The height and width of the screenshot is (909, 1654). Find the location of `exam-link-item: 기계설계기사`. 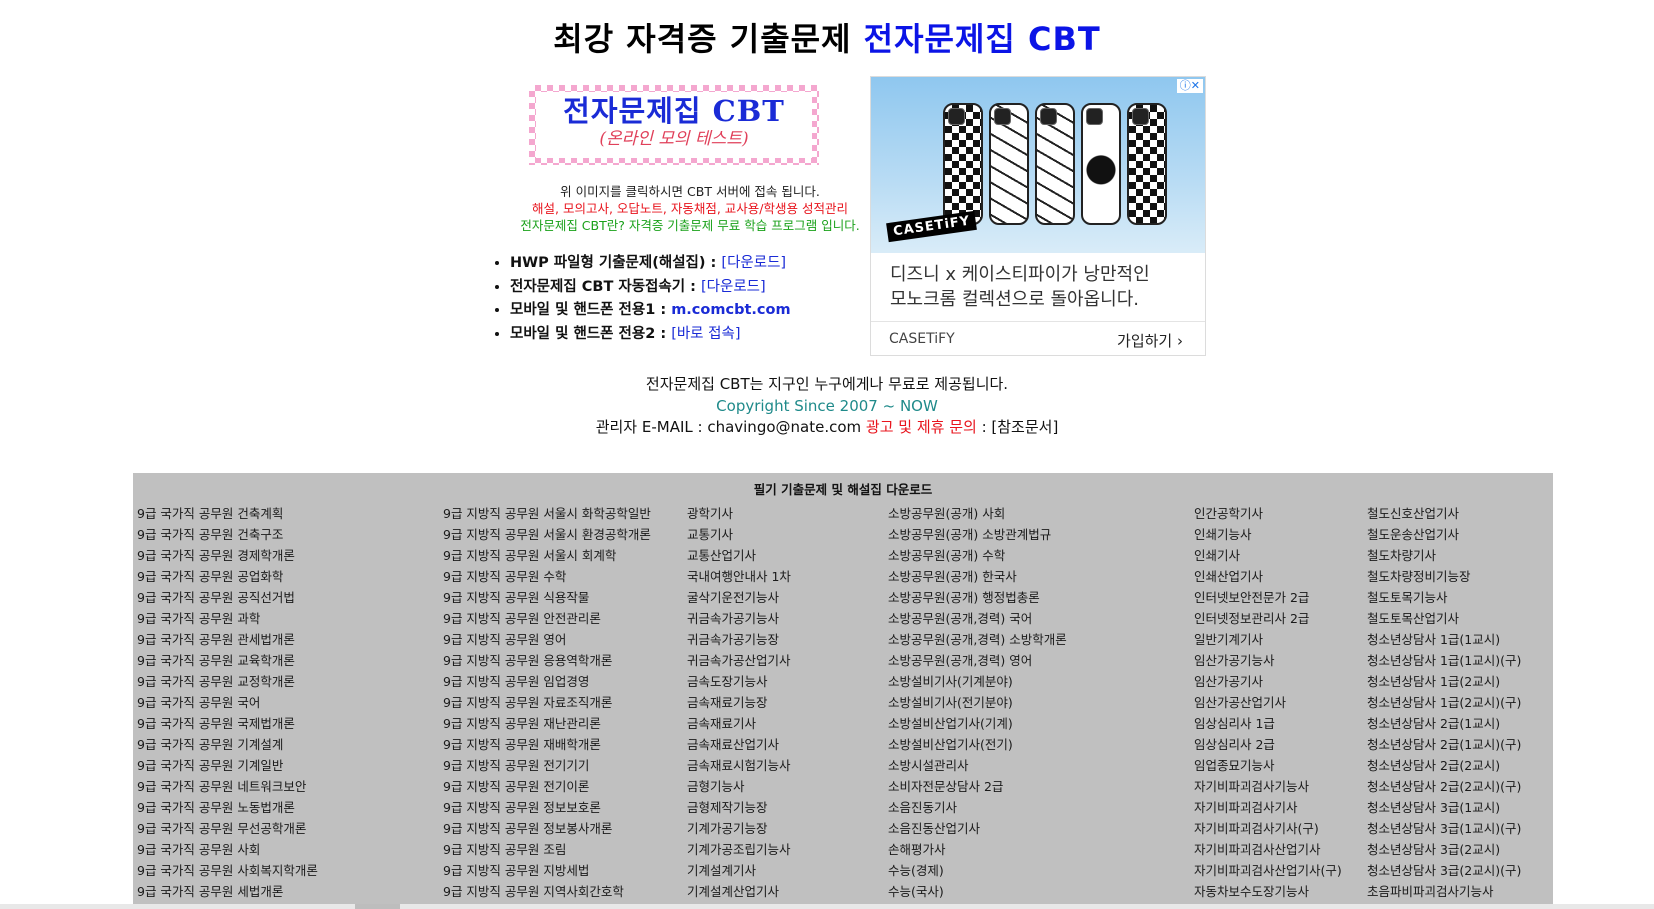

exam-link-item: 기계설계기사 is located at coordinates (739, 870).